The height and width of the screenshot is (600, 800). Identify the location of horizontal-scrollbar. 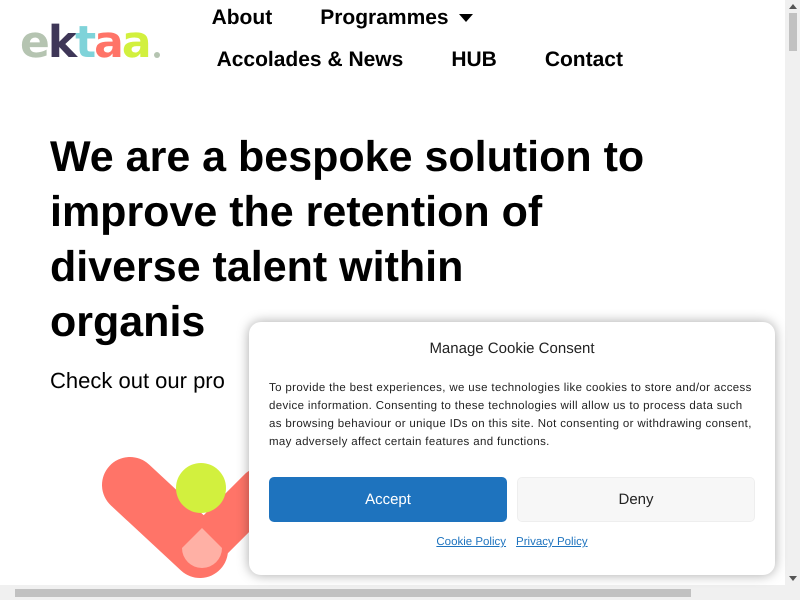
(400, 592).